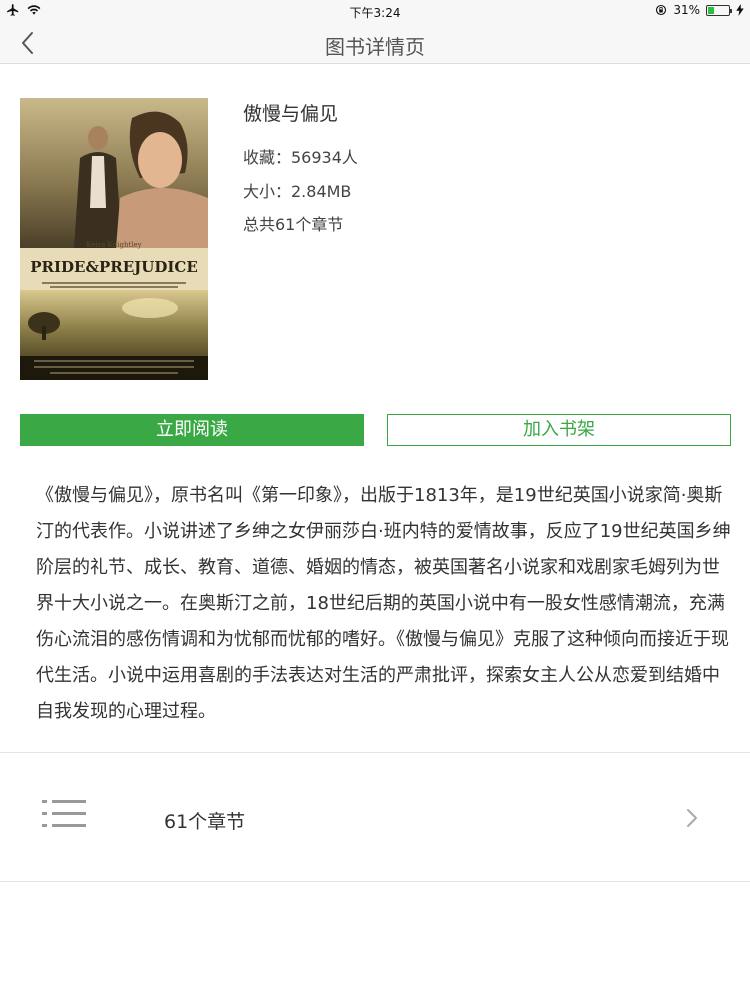  I want to click on chapters-row: 61个章节, so click(375, 817).